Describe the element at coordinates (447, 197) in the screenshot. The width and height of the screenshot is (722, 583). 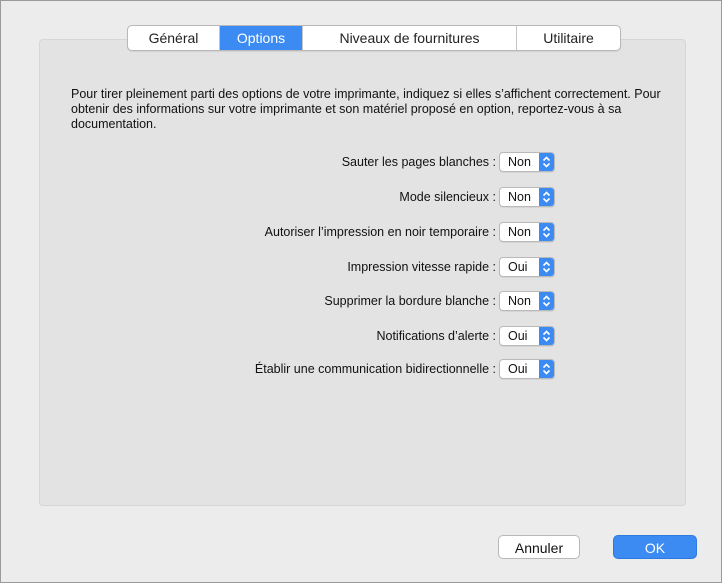
I see `option-label-quiet-mode: Mode silencieux :` at that location.